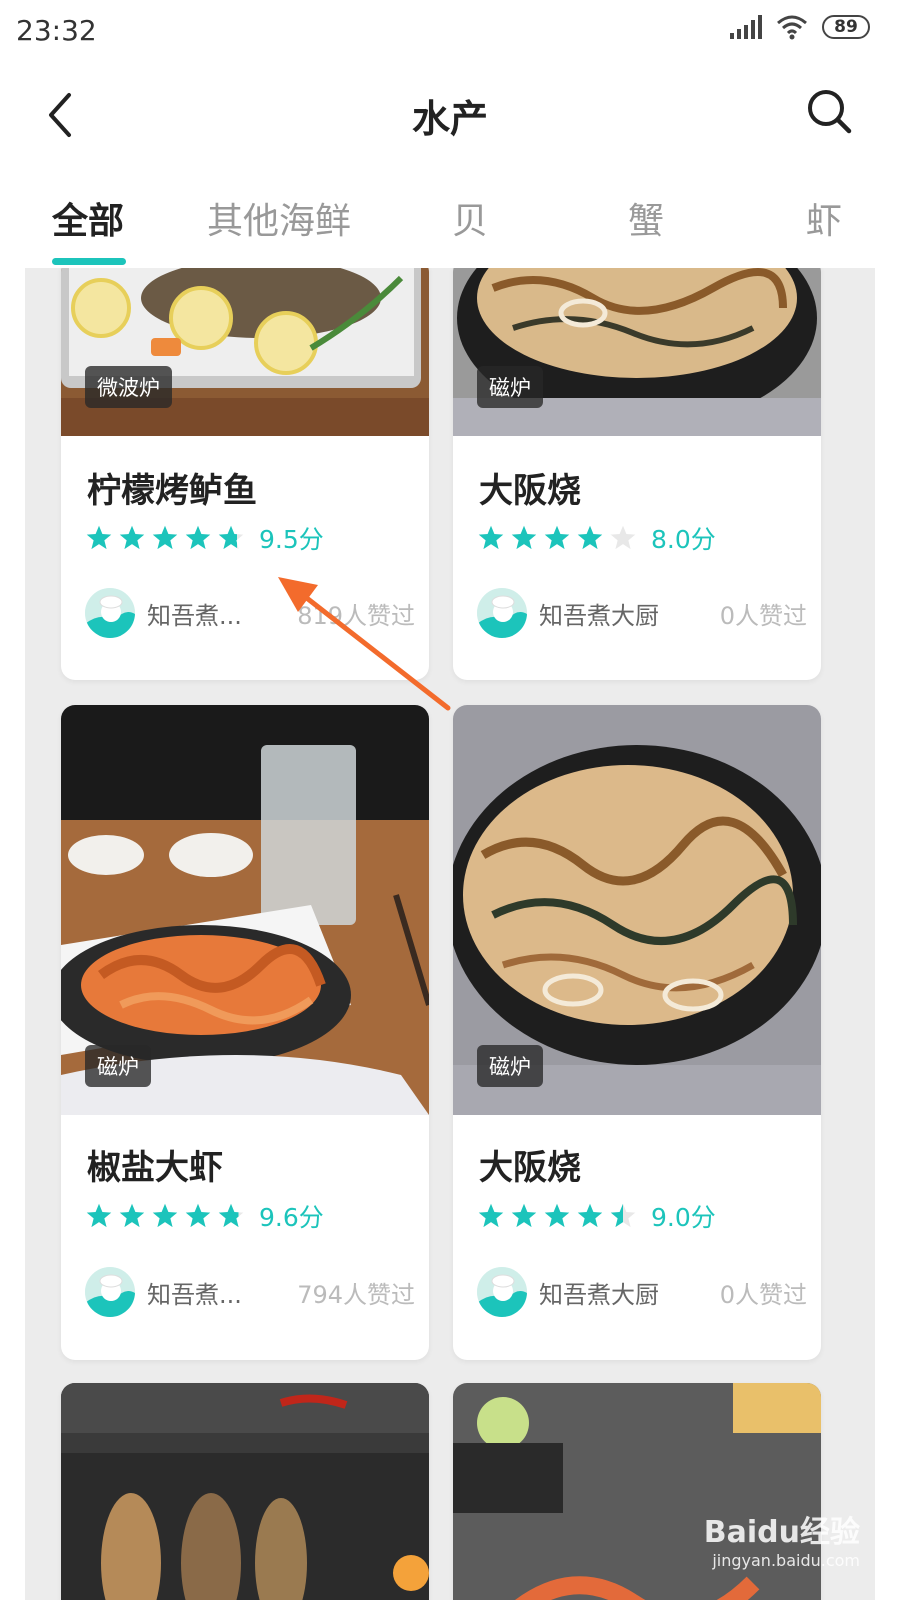  What do you see at coordinates (683, 539) in the screenshot?
I see `rating-score: 8.0分` at bounding box center [683, 539].